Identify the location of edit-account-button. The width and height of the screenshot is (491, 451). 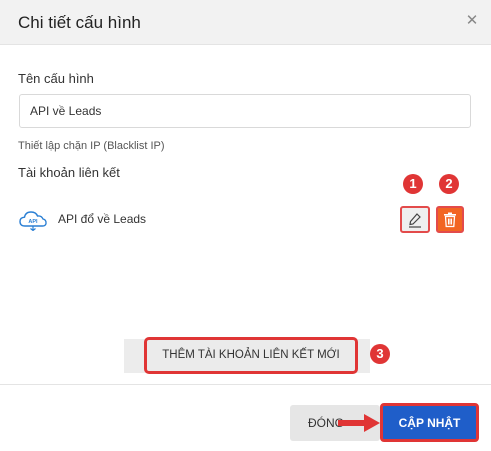
(415, 219).